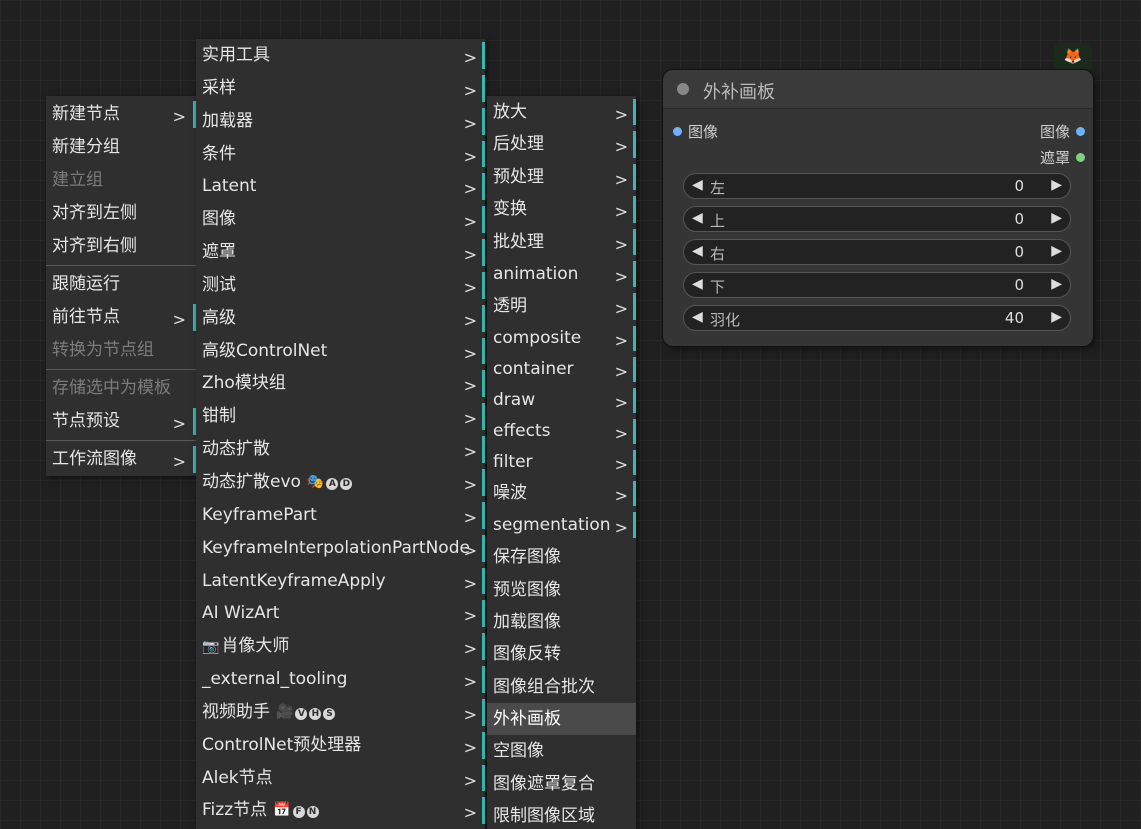 Image resolution: width=1141 pixels, height=829 pixels. I want to click on menu-item: 变换 >, so click(561, 209).